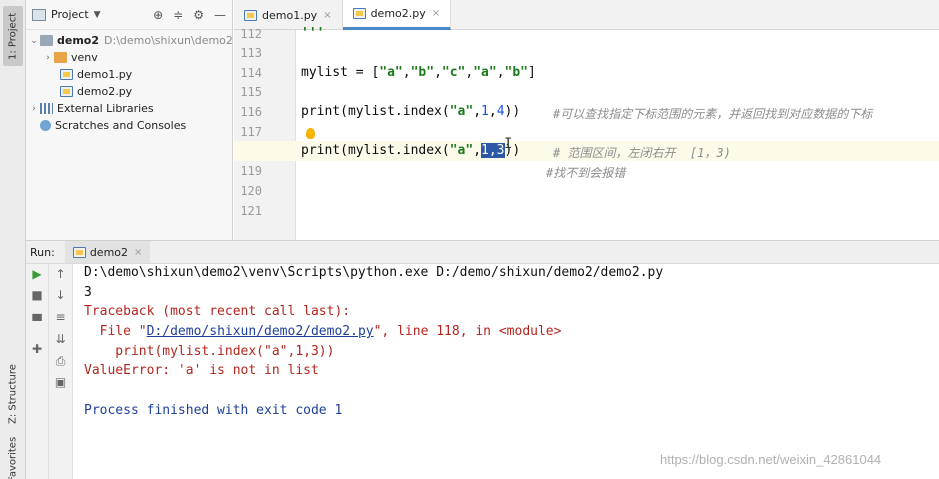 The width and height of the screenshot is (939, 479). I want to click on run-tab-label: demo2, so click(109, 252).